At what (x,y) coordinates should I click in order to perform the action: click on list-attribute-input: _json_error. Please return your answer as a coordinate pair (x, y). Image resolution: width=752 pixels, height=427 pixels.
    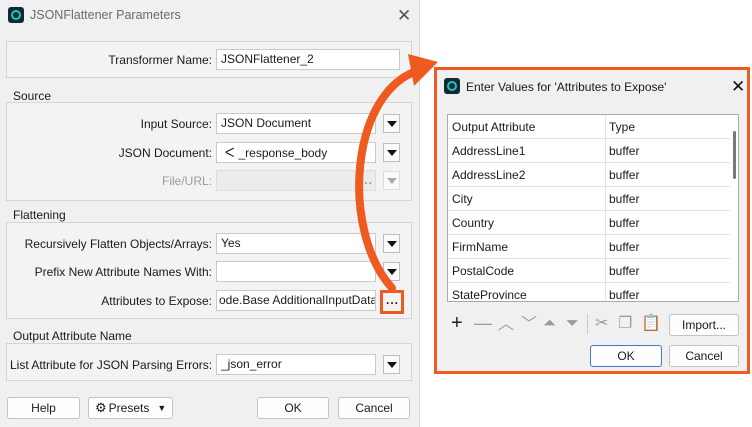
    Looking at the image, I should click on (296, 364).